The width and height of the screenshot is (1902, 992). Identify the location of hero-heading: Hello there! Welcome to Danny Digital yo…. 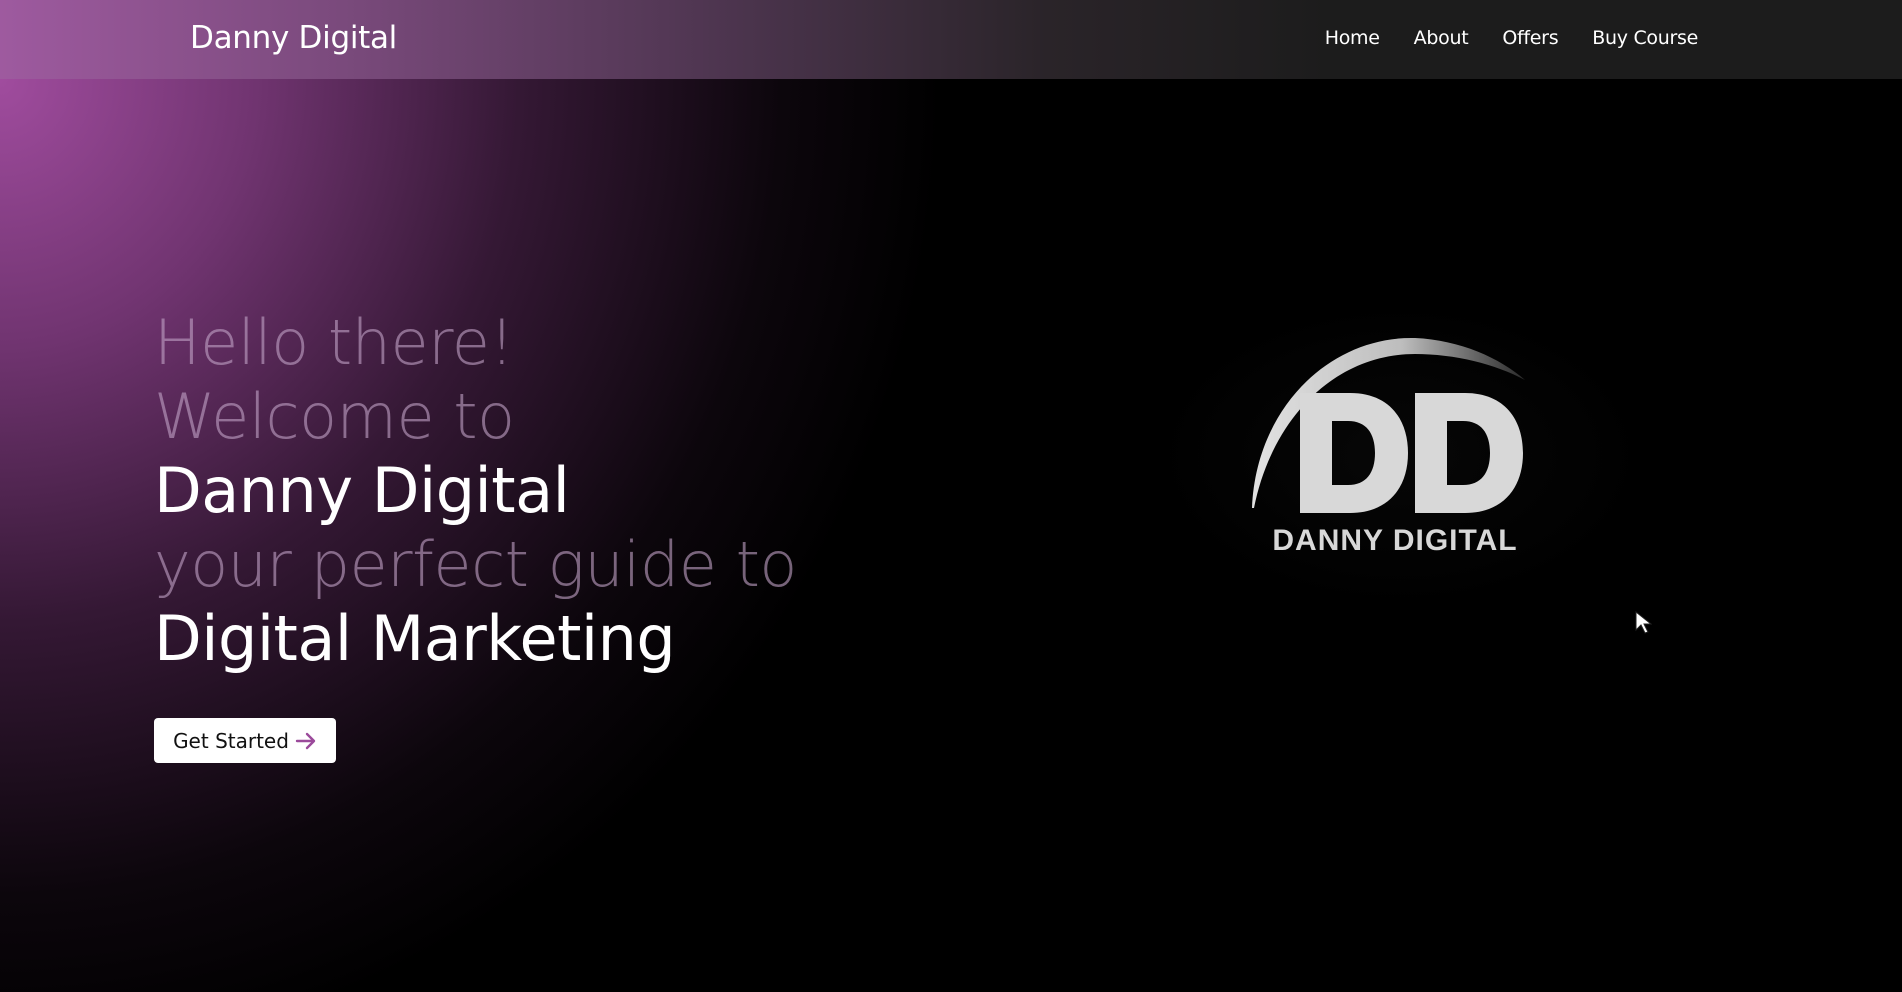
(534, 491).